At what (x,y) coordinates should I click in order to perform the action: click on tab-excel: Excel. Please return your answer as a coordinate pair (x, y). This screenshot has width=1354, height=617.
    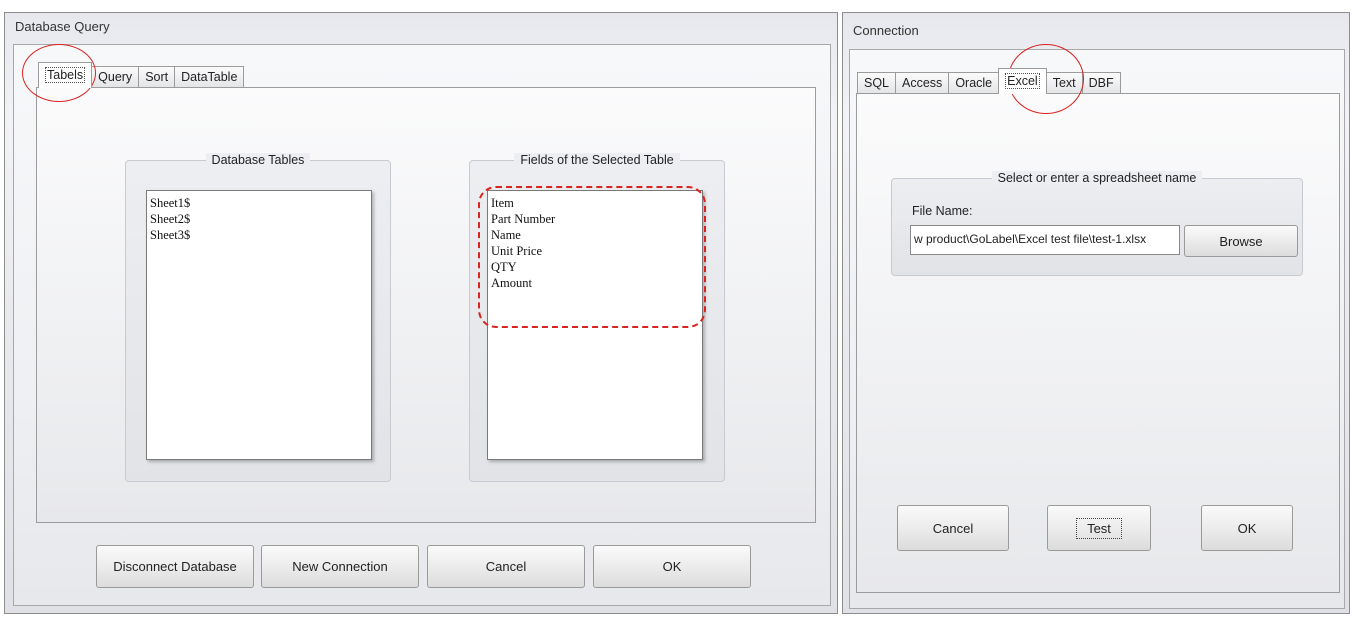
    Looking at the image, I should click on (1022, 81).